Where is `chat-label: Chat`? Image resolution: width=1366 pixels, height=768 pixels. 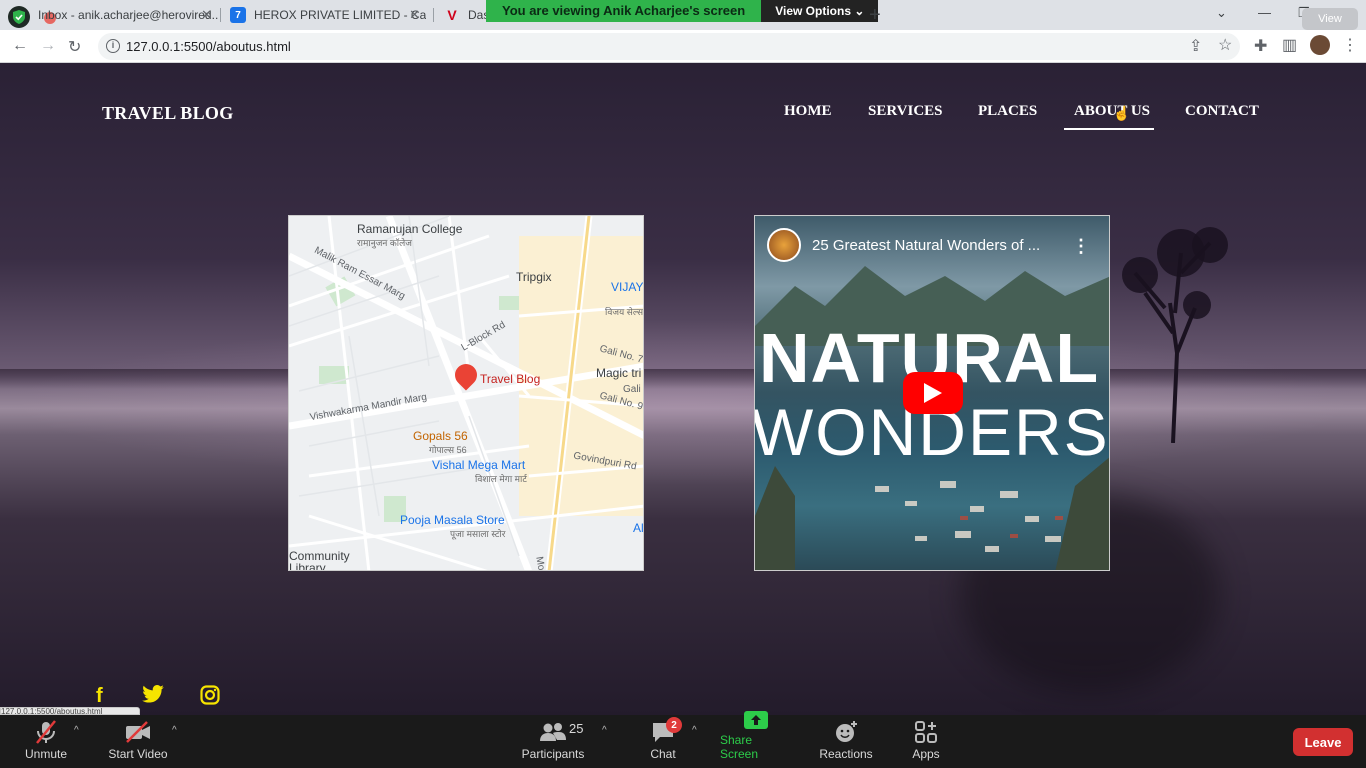
chat-label: Chat is located at coordinates (663, 754).